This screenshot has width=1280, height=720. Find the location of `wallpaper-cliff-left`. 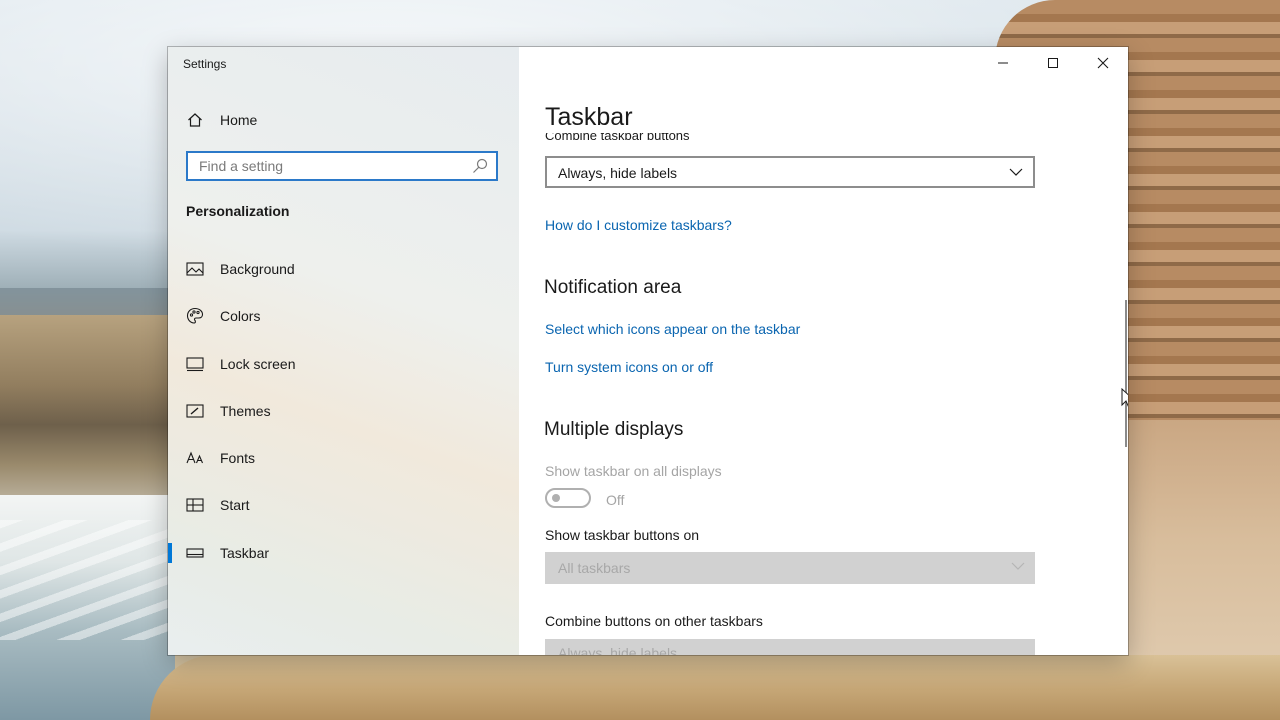

wallpaper-cliff-left is located at coordinates (87, 415).